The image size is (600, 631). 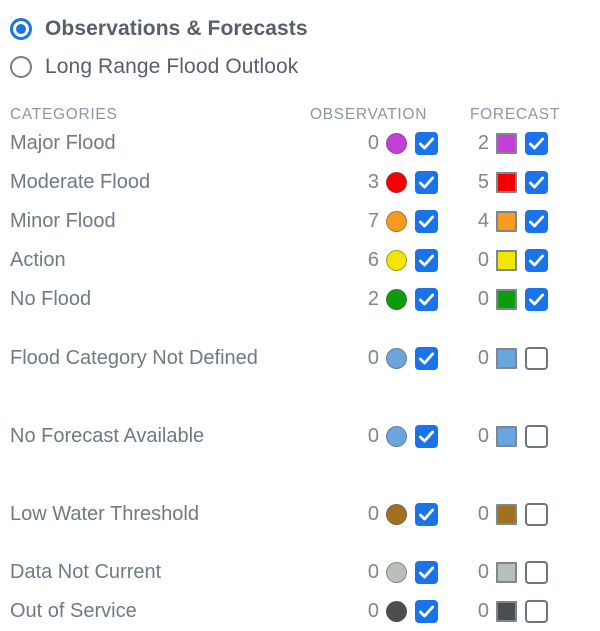 I want to click on category-label: Flood Category Not Defined, so click(x=134, y=357).